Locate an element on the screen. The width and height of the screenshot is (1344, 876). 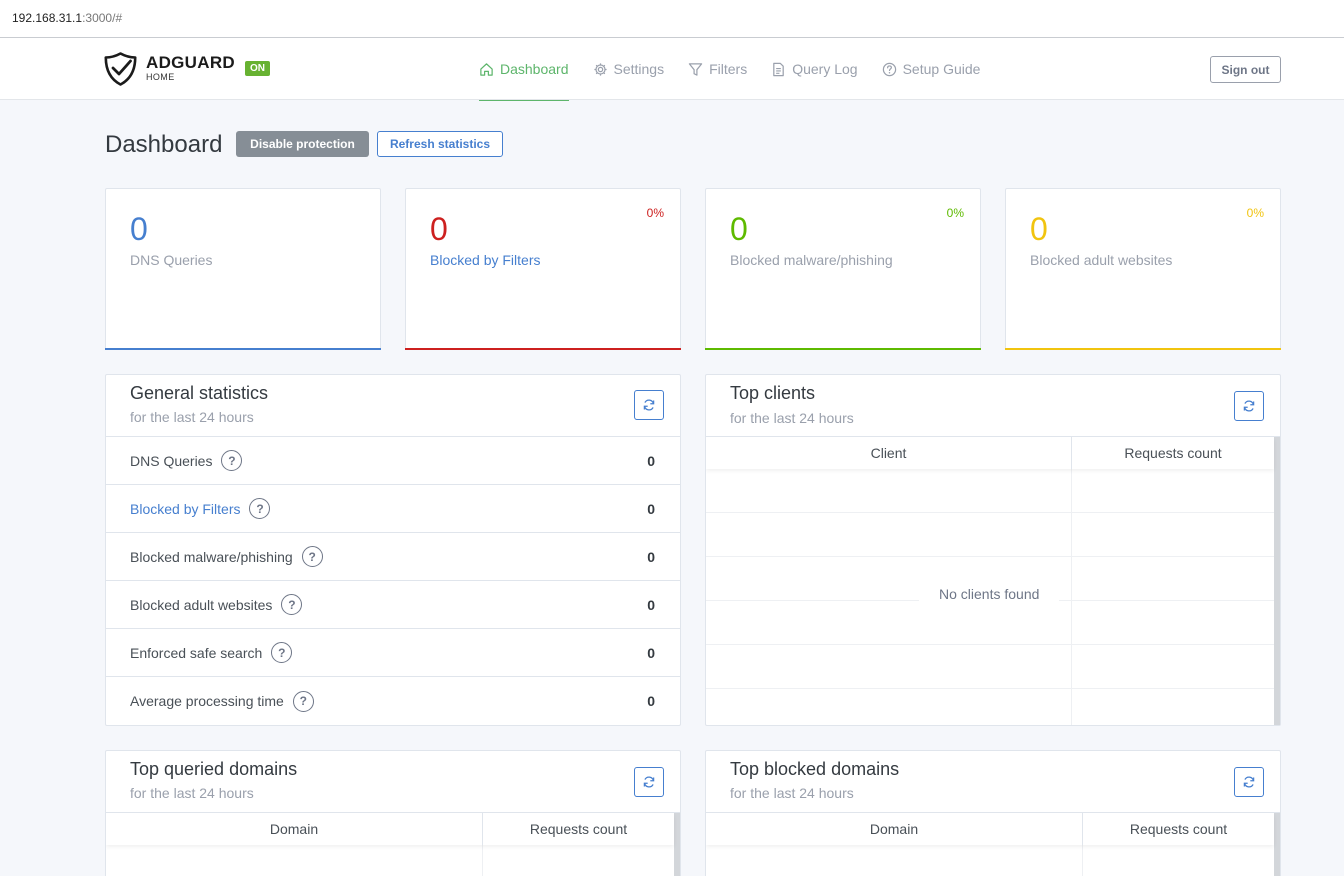
logo-subtitle: HOME is located at coordinates (160, 77).